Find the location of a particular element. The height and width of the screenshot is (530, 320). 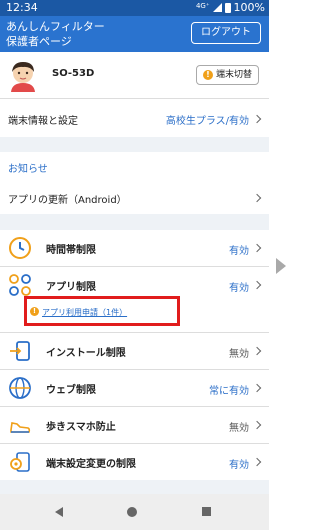

device-settings-label: 端末情報と設定 is located at coordinates (43, 121).